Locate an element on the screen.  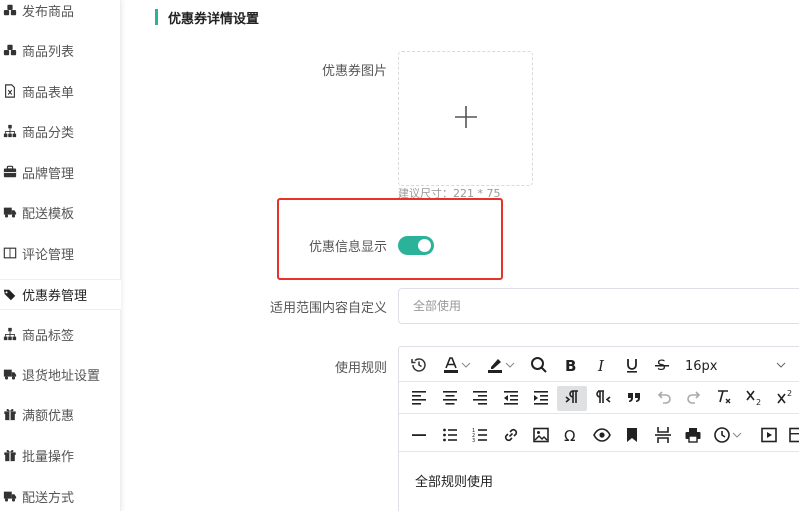
sidebar-item-delivery-template: 配送模板 is located at coordinates (60, 212).